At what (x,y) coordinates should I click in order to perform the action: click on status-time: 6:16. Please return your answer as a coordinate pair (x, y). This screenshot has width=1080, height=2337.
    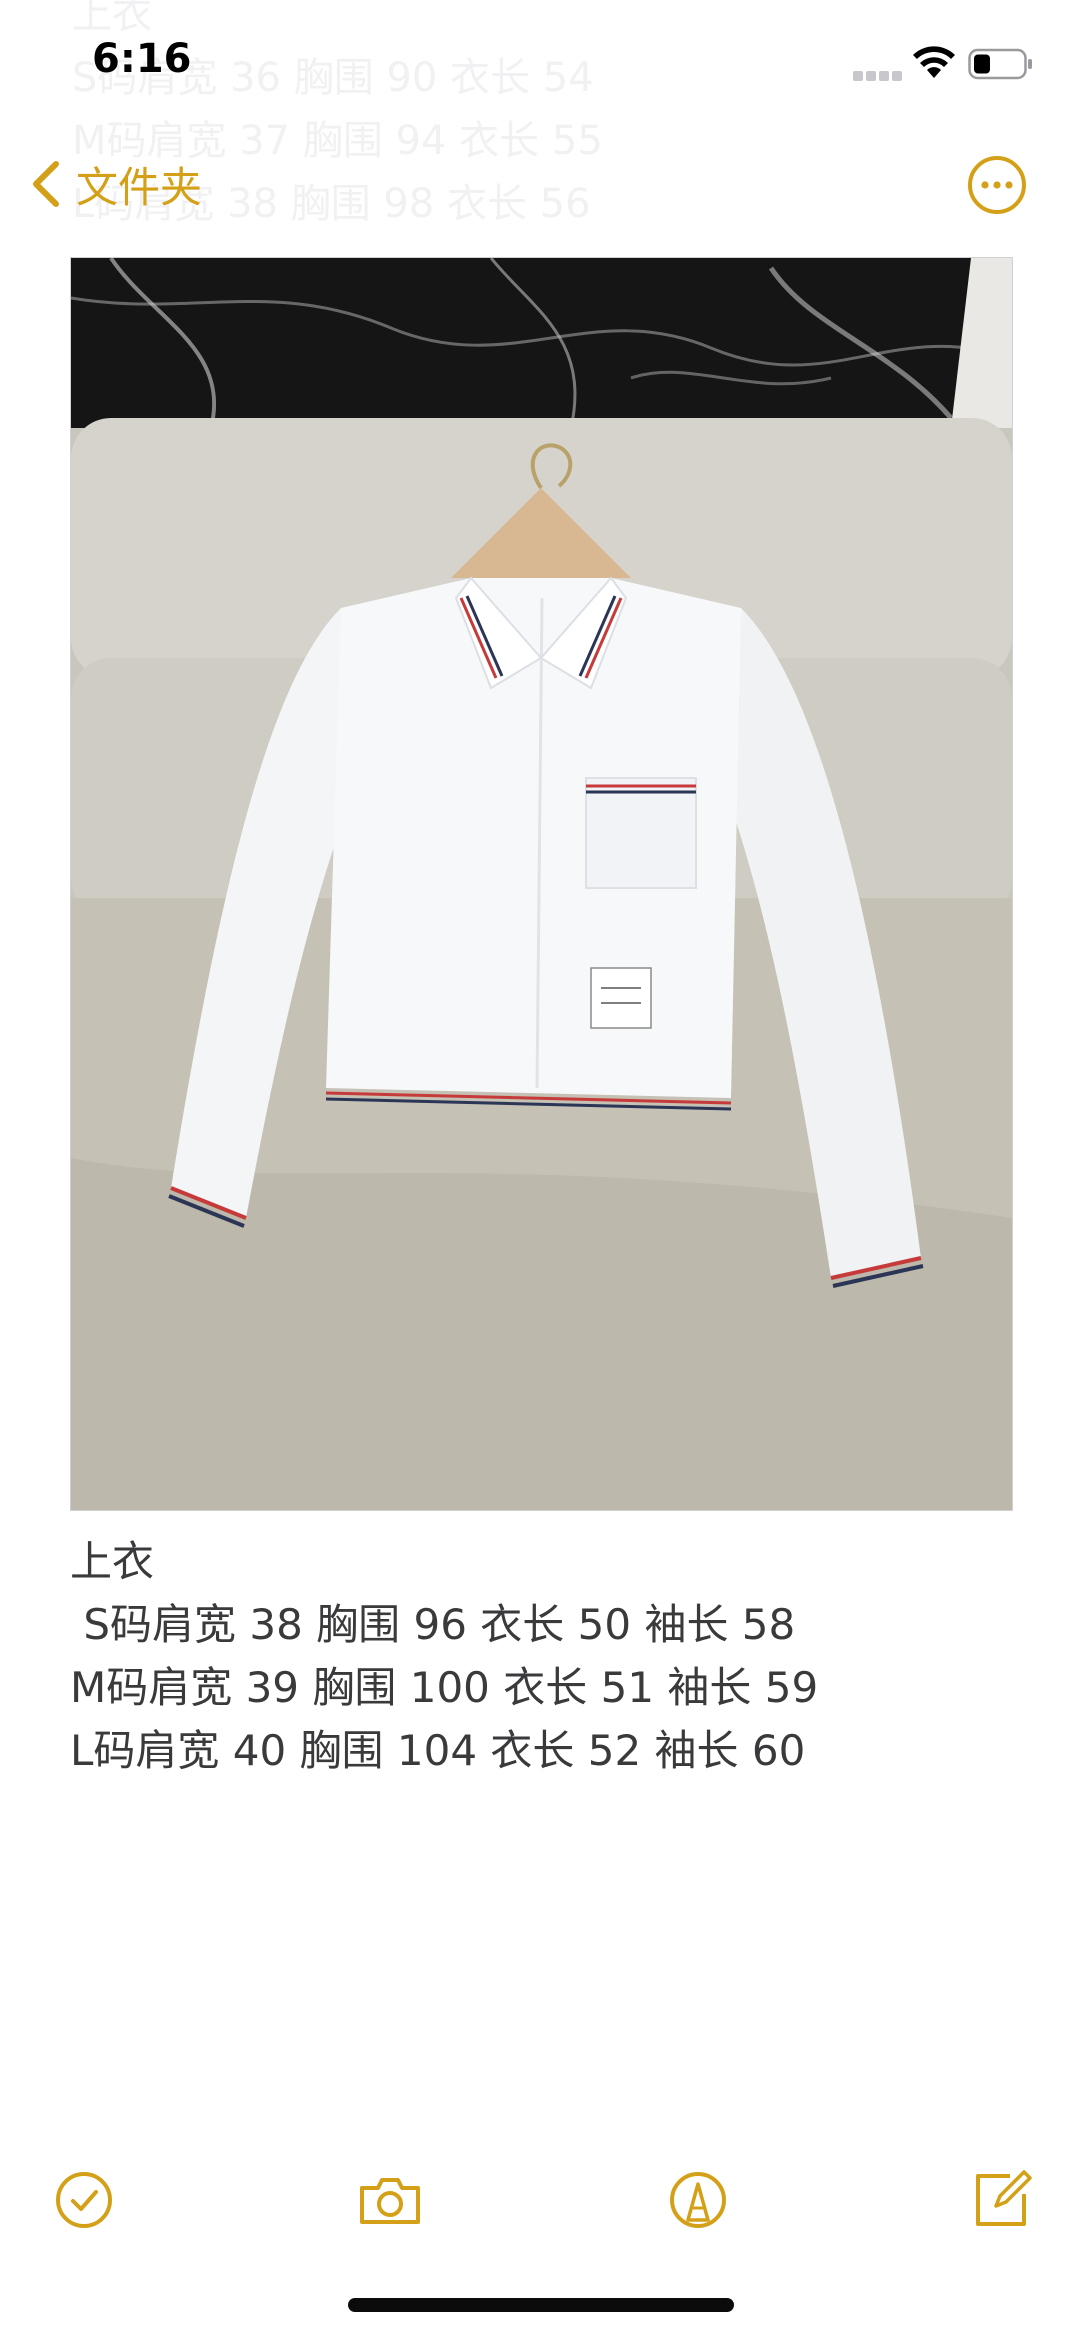
    Looking at the image, I should click on (142, 59).